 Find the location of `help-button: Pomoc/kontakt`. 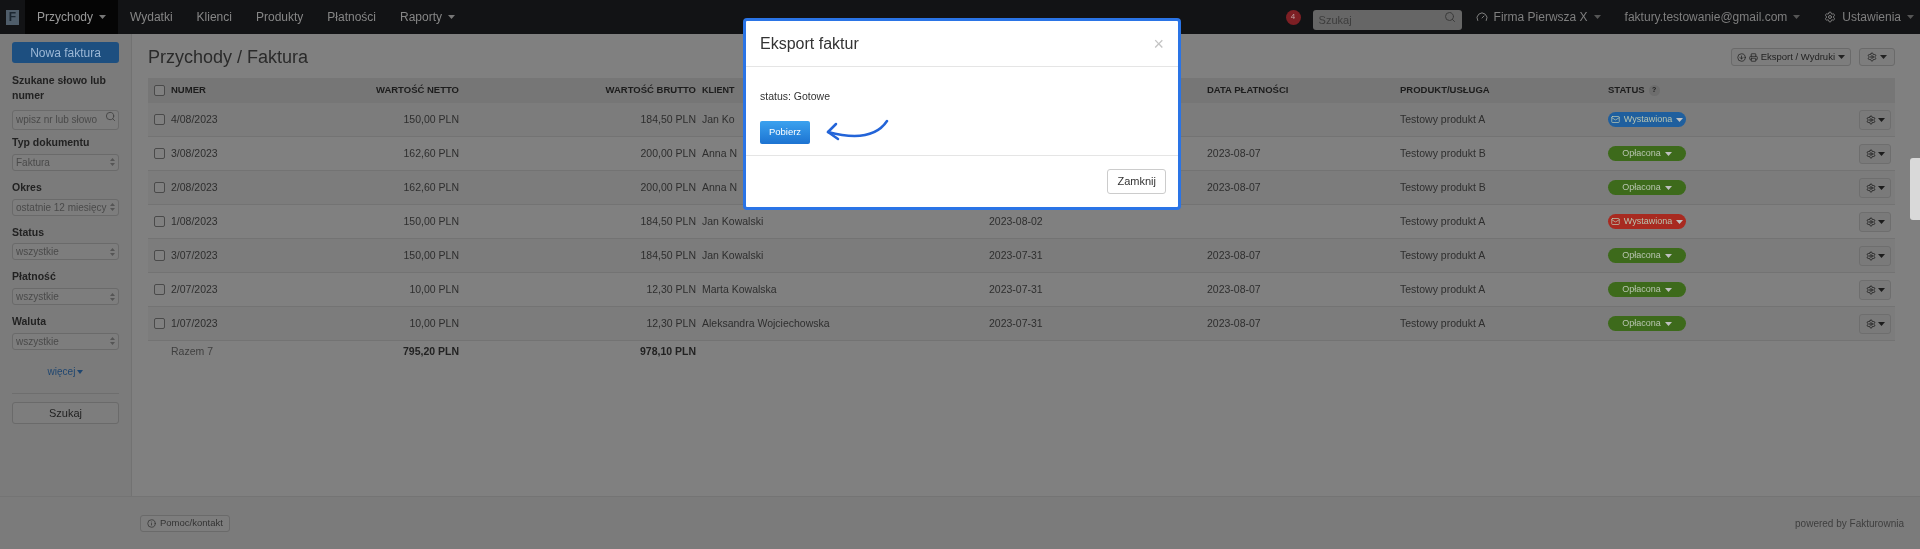

help-button: Pomoc/kontakt is located at coordinates (185, 523).